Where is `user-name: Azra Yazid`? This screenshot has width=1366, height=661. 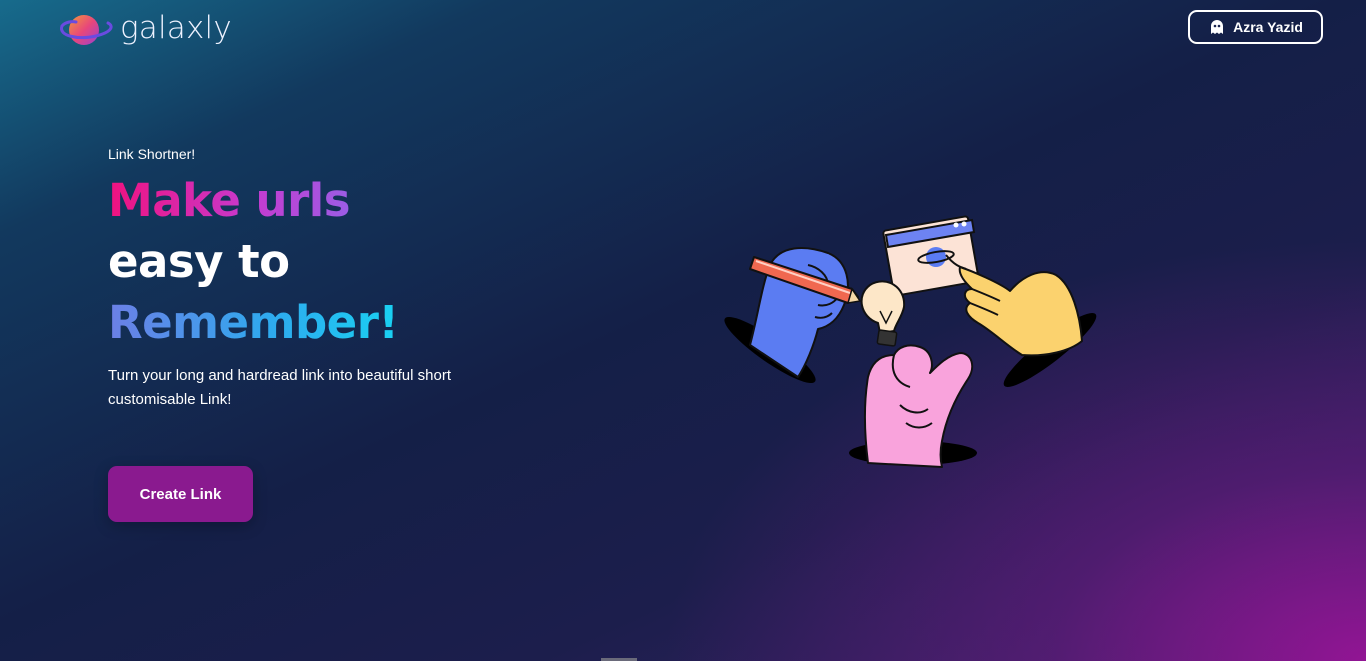
user-name: Azra Yazid is located at coordinates (1268, 27).